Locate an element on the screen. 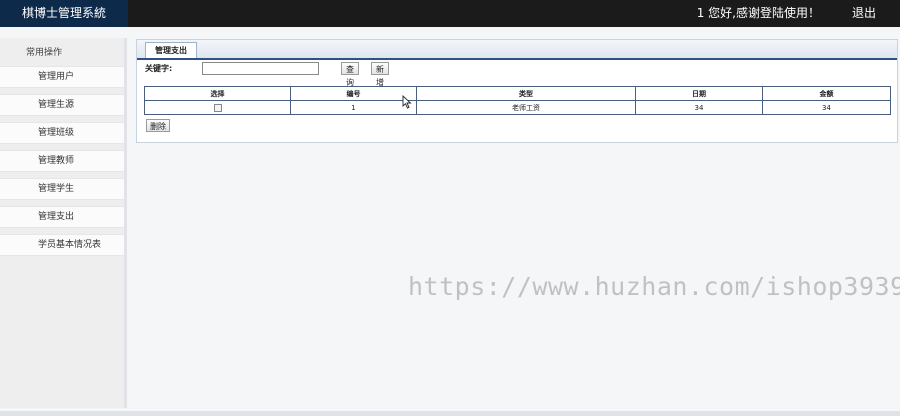 The image size is (900, 416). row-checkbox is located at coordinates (217, 107).